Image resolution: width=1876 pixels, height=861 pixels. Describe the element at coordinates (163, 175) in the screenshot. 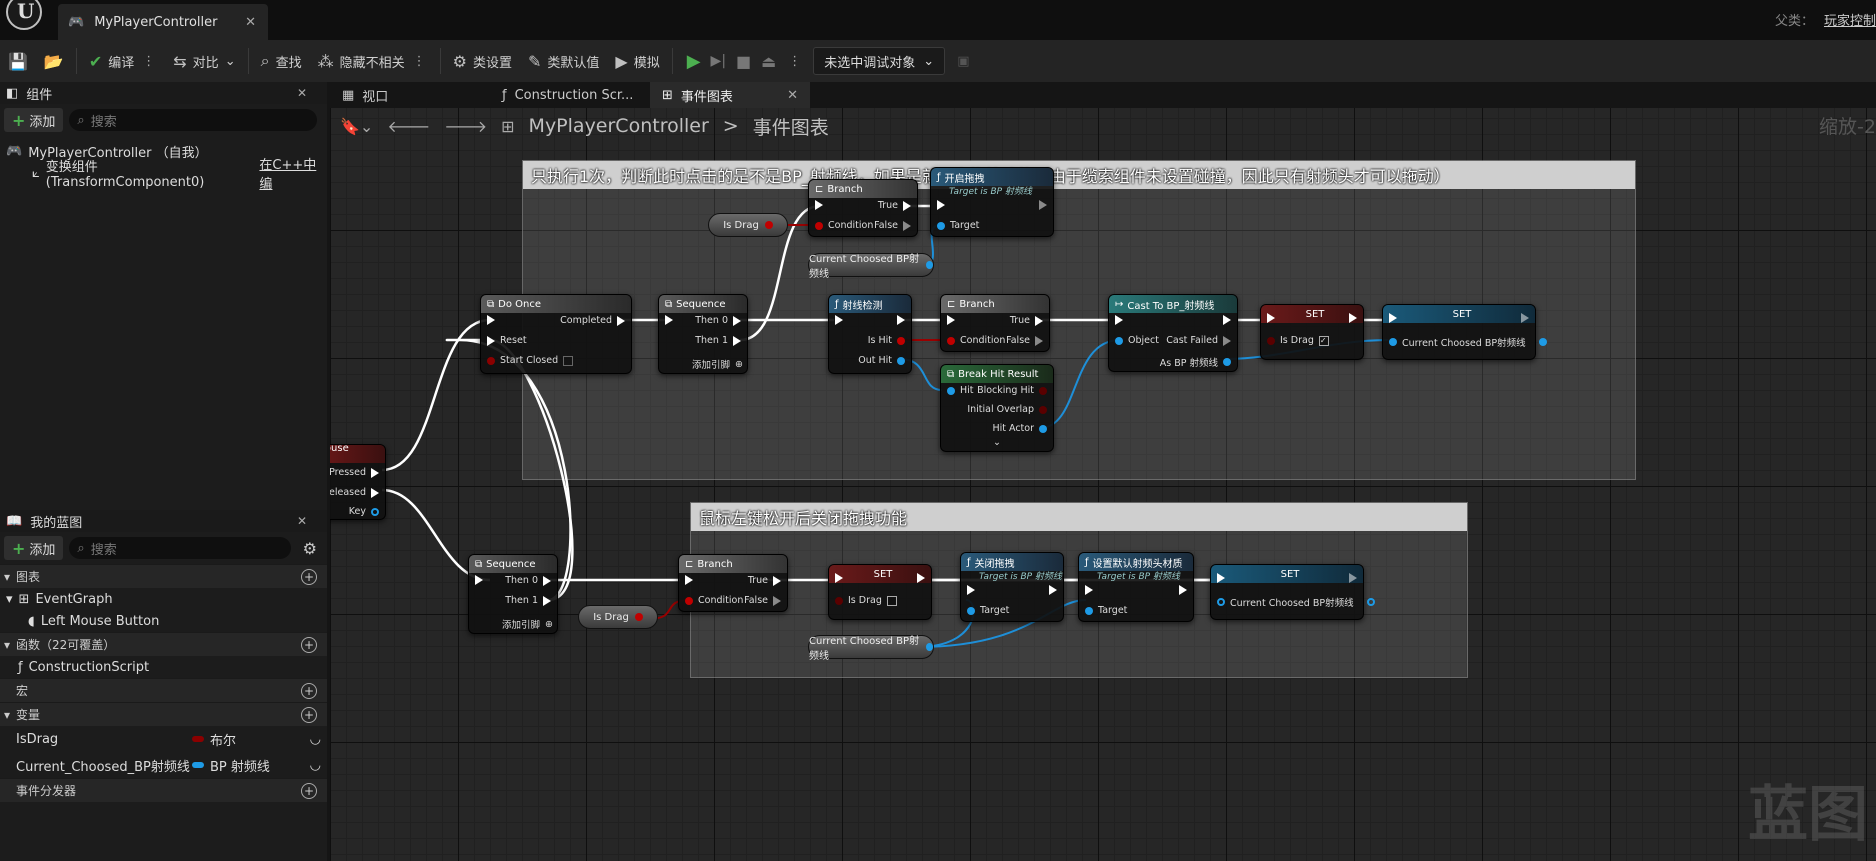

I see `component-transform: ⟀ 变换组件 (TransformComponent0) 在C++中编` at that location.